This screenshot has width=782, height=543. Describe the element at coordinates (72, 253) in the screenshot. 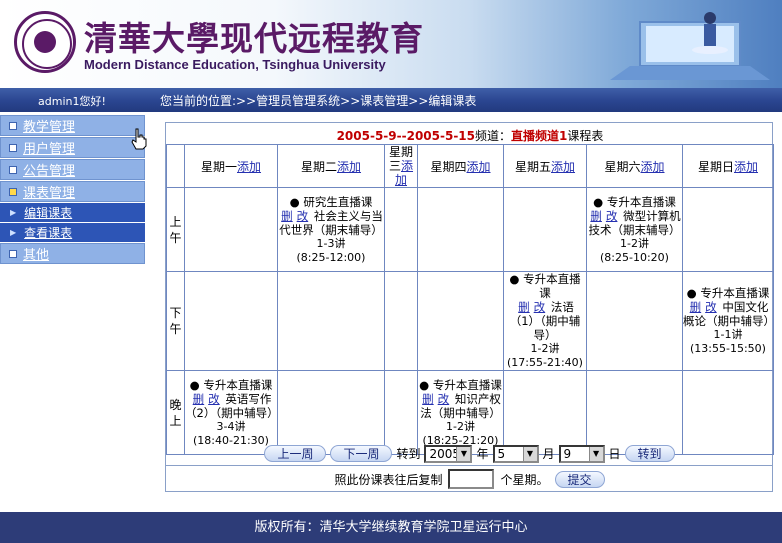

I see `sidebar-item-other: 其他` at that location.